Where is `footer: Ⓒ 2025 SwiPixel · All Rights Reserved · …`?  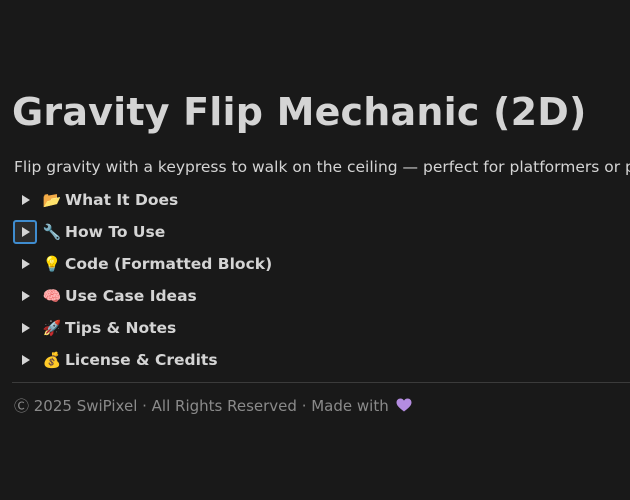 footer: Ⓒ 2025 SwiPixel · All Rights Reserved · … is located at coordinates (213, 406).